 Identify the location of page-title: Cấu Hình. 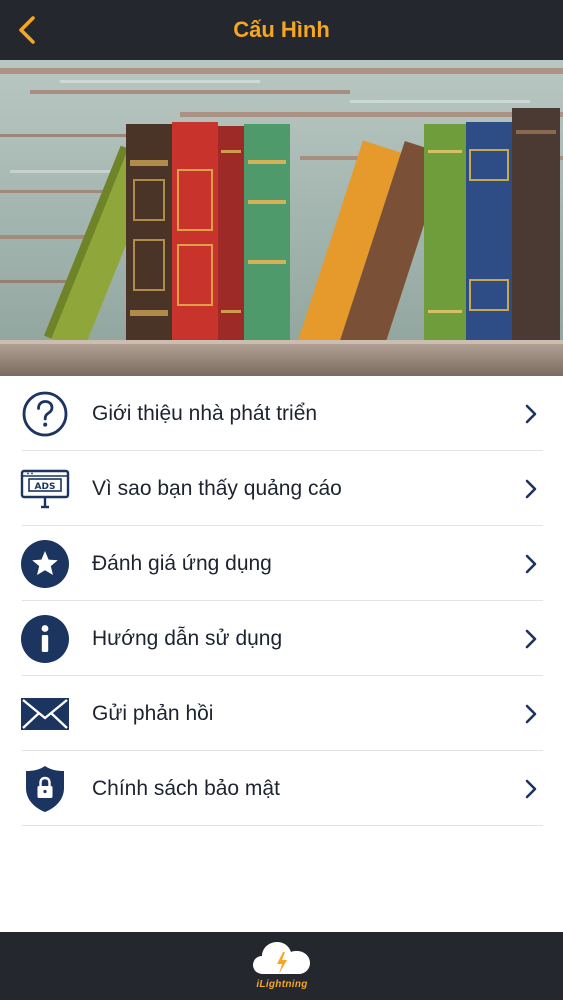
(281, 29).